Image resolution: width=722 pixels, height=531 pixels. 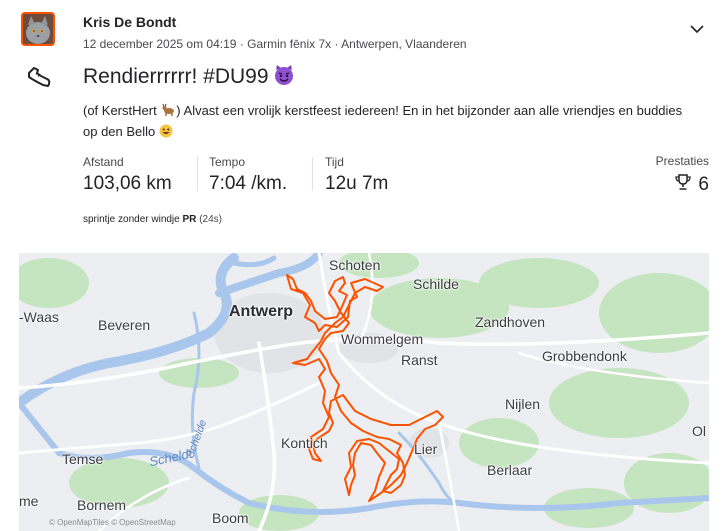 I want to click on map-label-schoten: Schoten, so click(x=355, y=265).